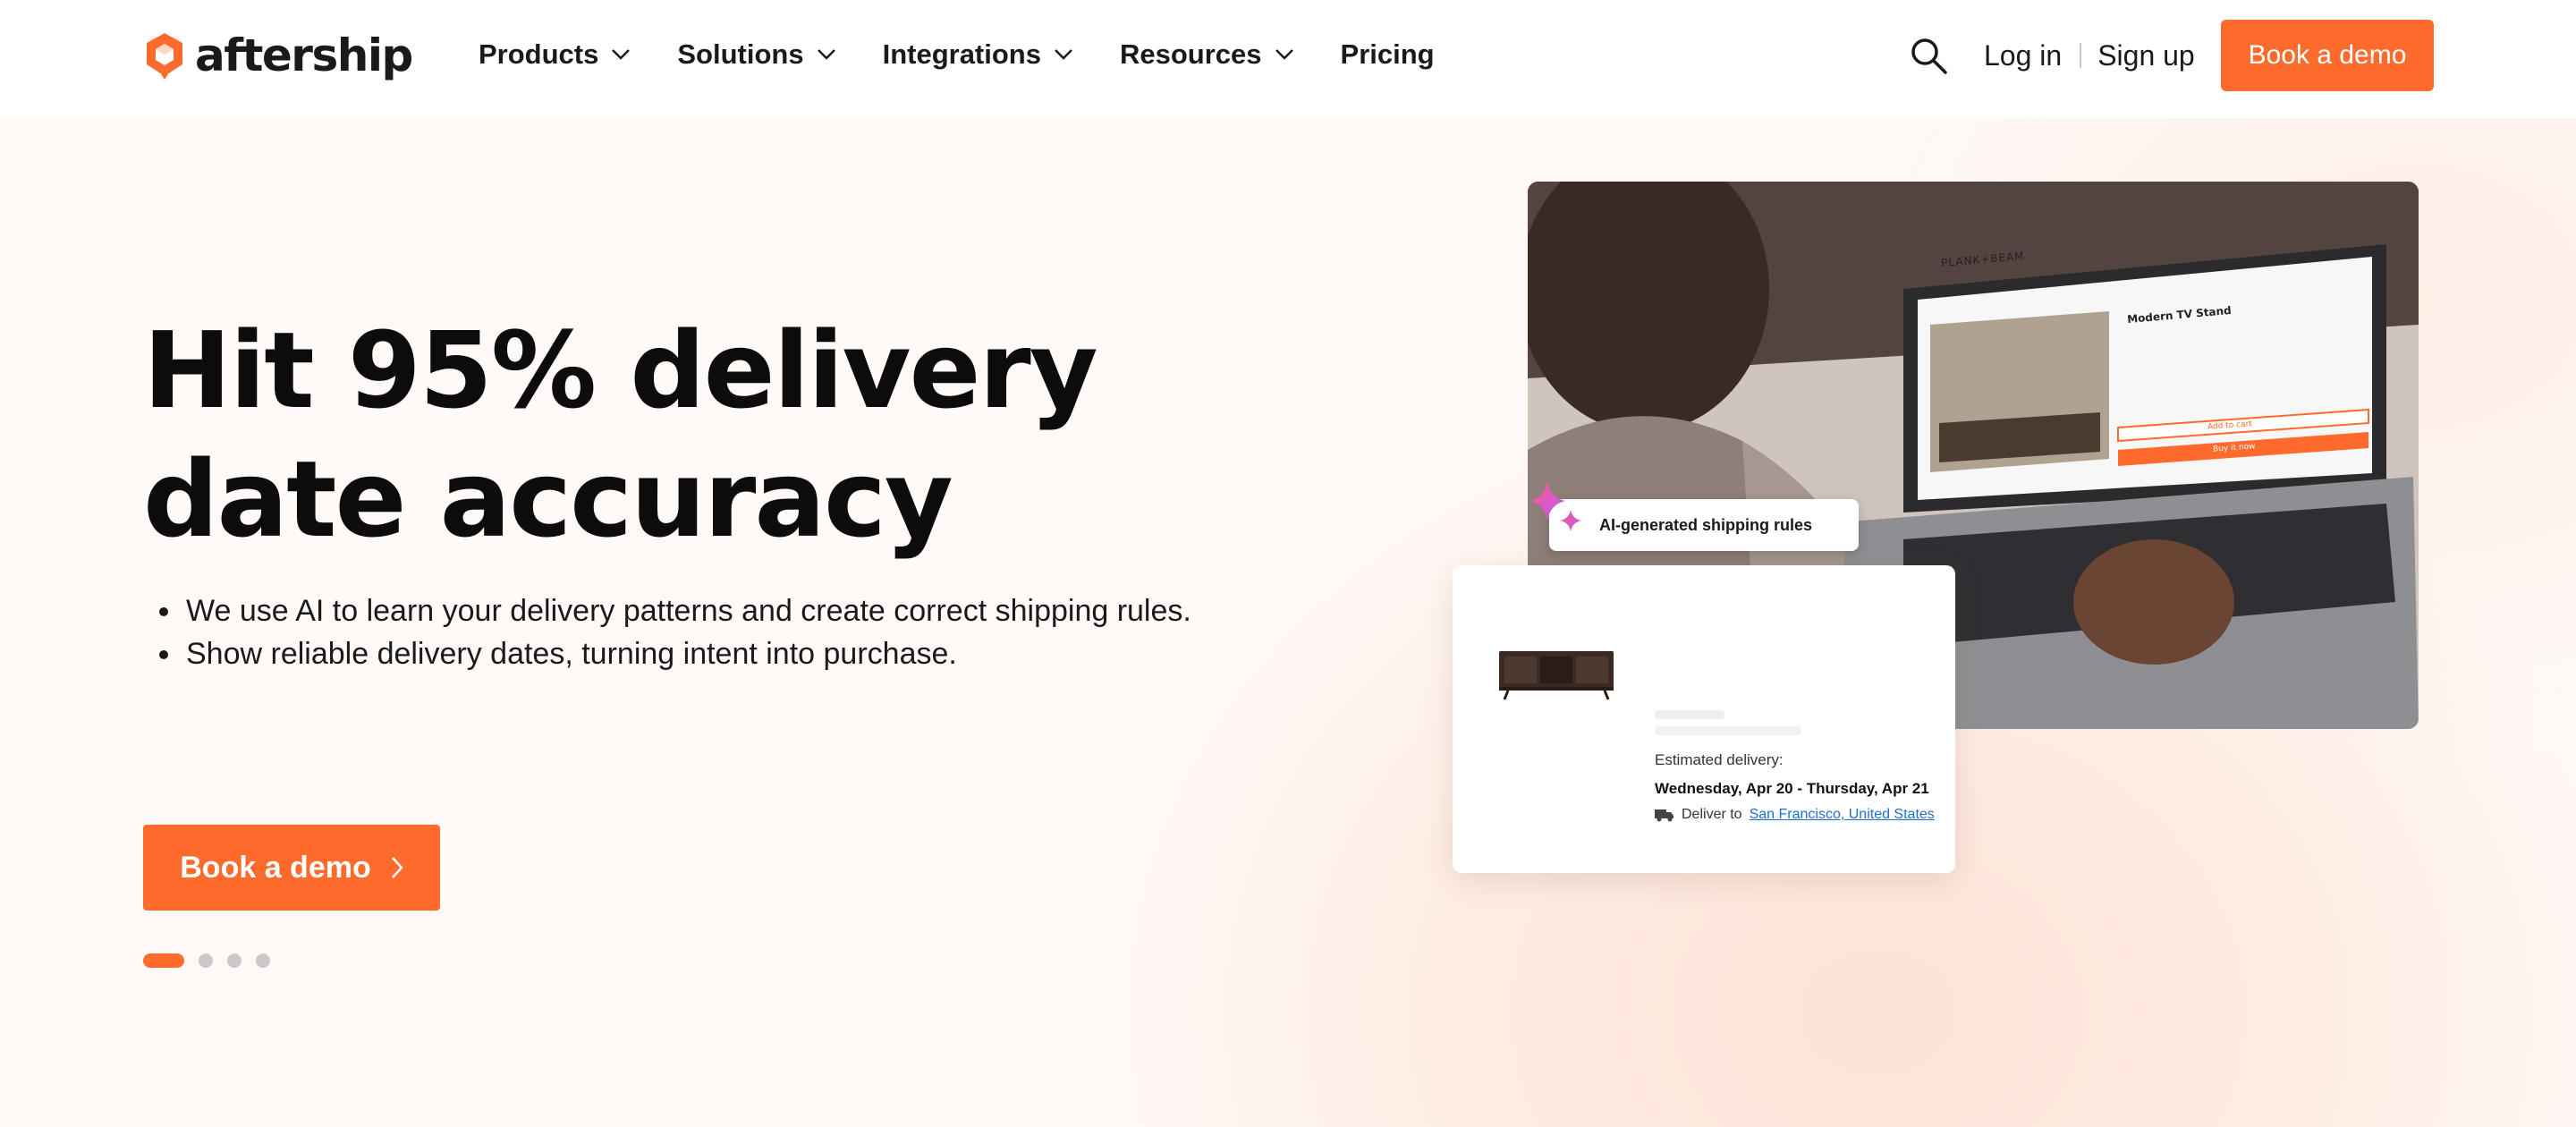 This screenshot has height=1127, width=2576. I want to click on delivery-date-range: Wednesday, Apr 20 - Thursday, Apr 21, so click(1792, 788).